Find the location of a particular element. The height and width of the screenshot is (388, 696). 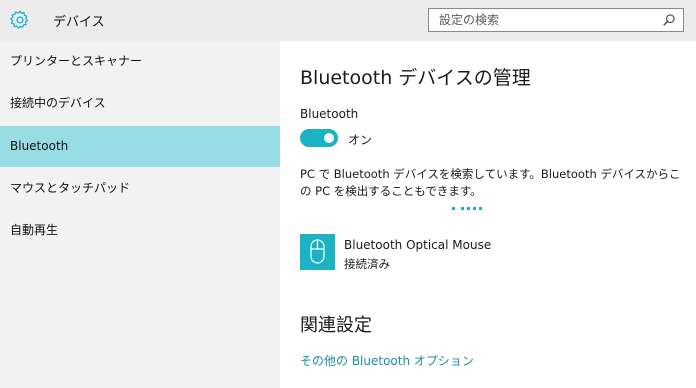

bluetooth-label: Bluetooth is located at coordinates (329, 114).